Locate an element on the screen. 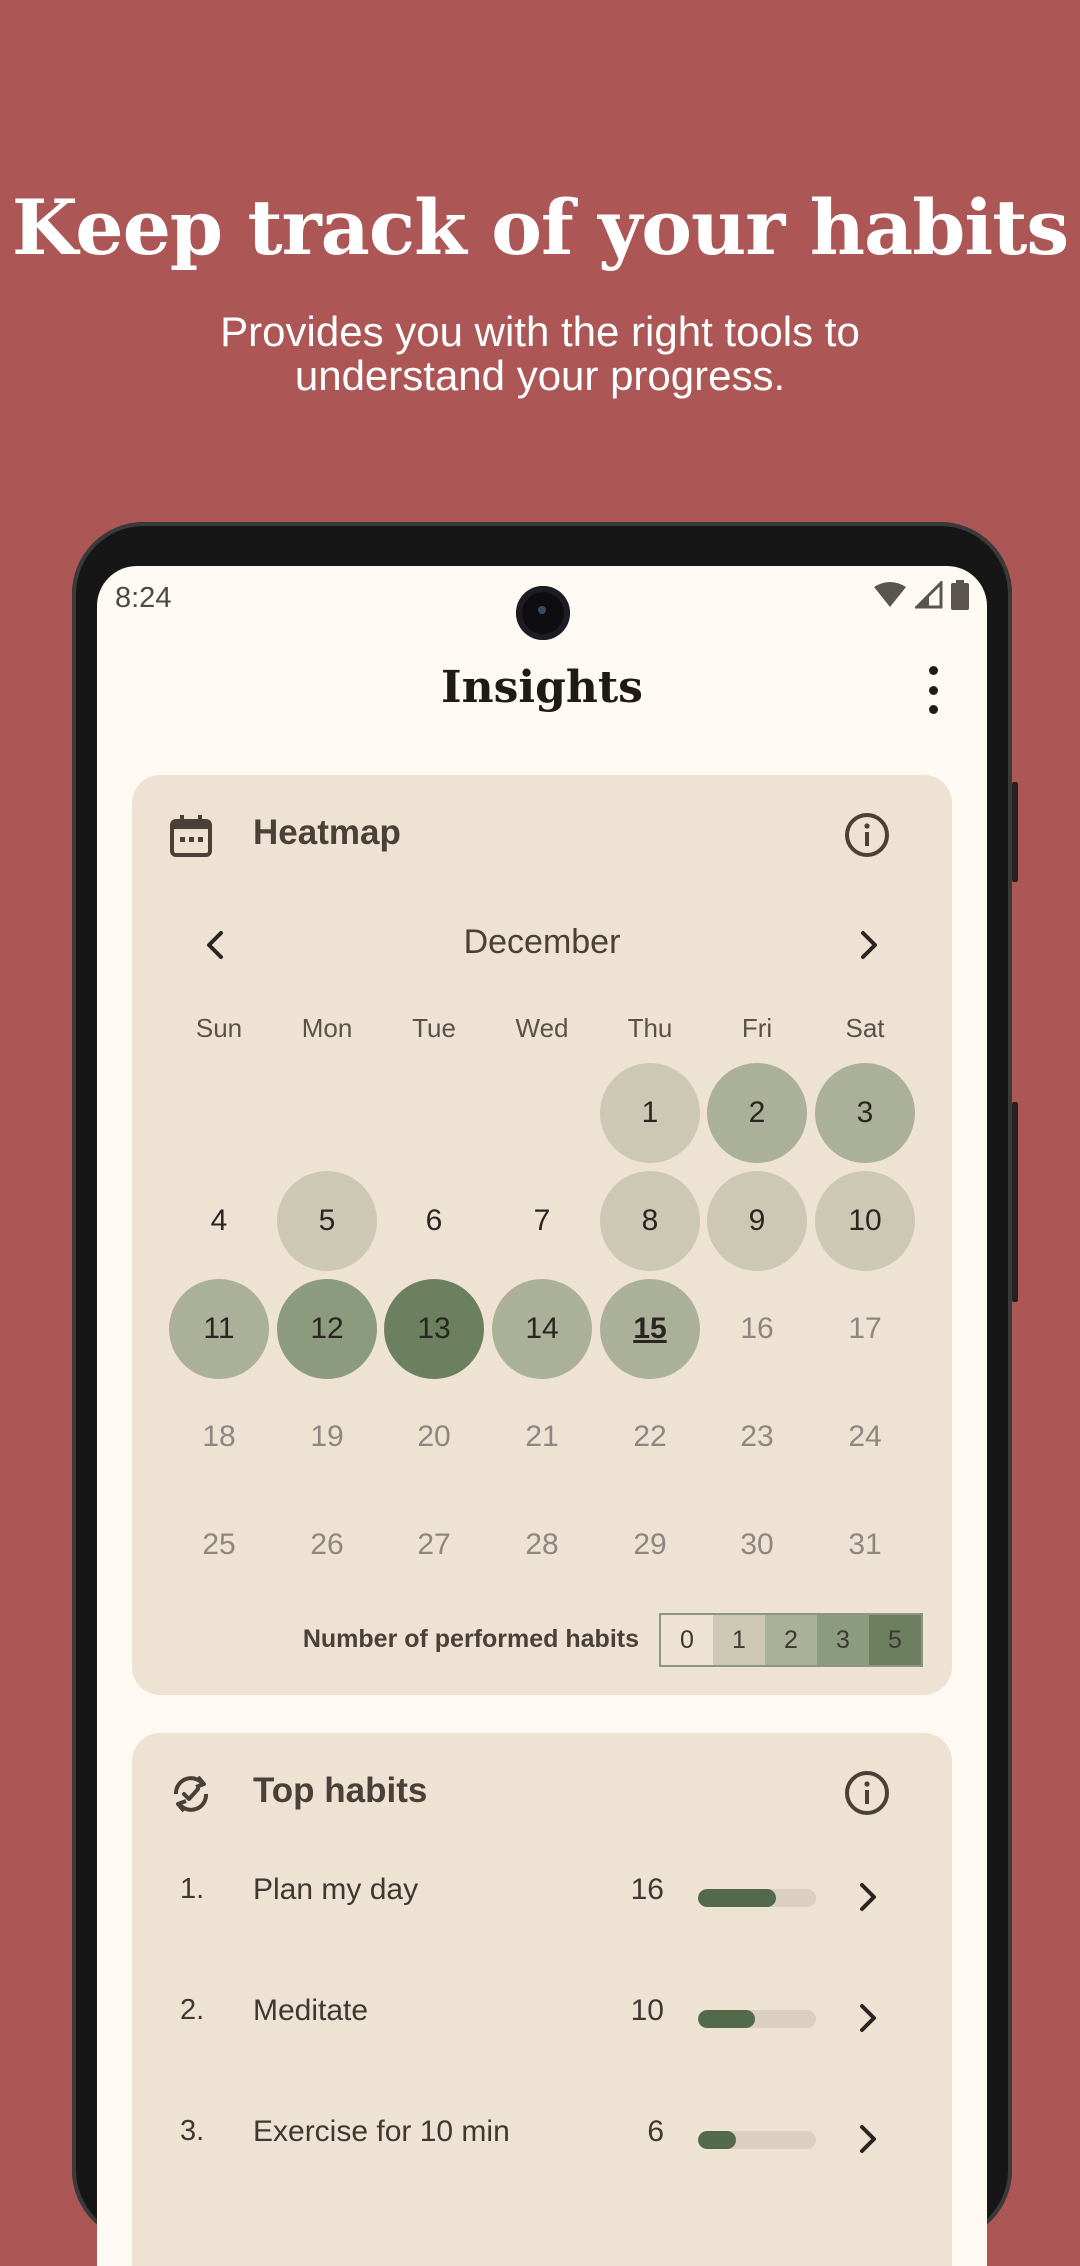  calendar-day: 15 is located at coordinates (650, 1329).